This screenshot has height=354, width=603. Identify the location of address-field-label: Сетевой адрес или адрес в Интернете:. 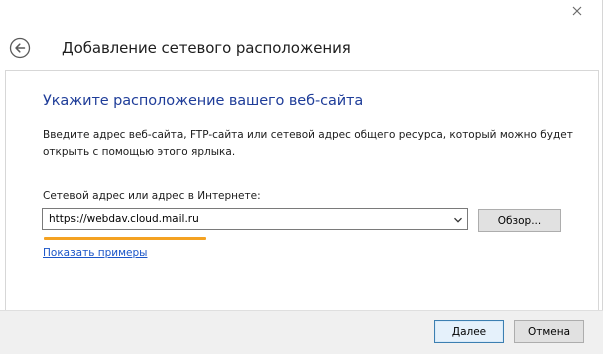
(152, 196).